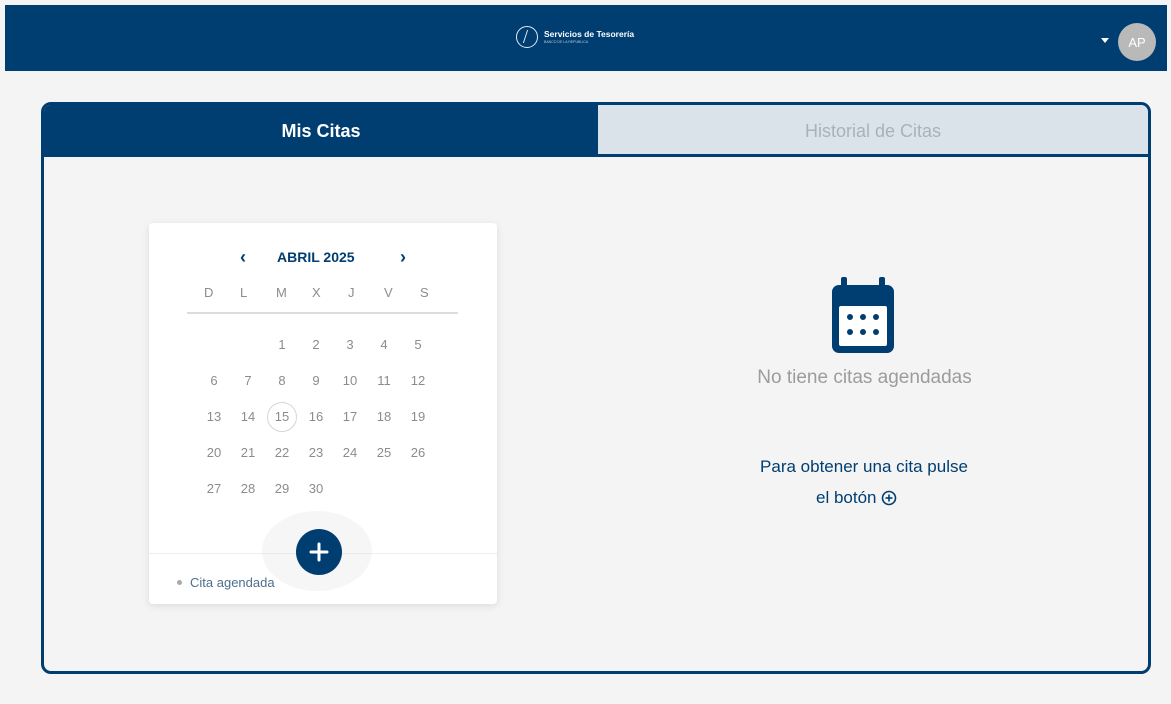 This screenshot has width=1171, height=704. I want to click on brand-subtitle: BANCO DE LA REPUBLICA, so click(566, 41).